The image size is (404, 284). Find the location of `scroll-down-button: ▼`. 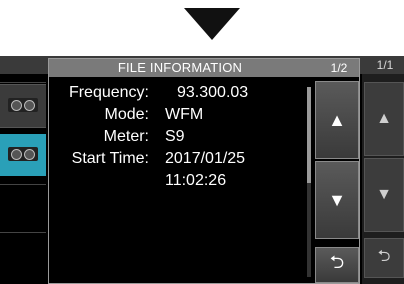

scroll-down-button: ▼ is located at coordinates (337, 200).